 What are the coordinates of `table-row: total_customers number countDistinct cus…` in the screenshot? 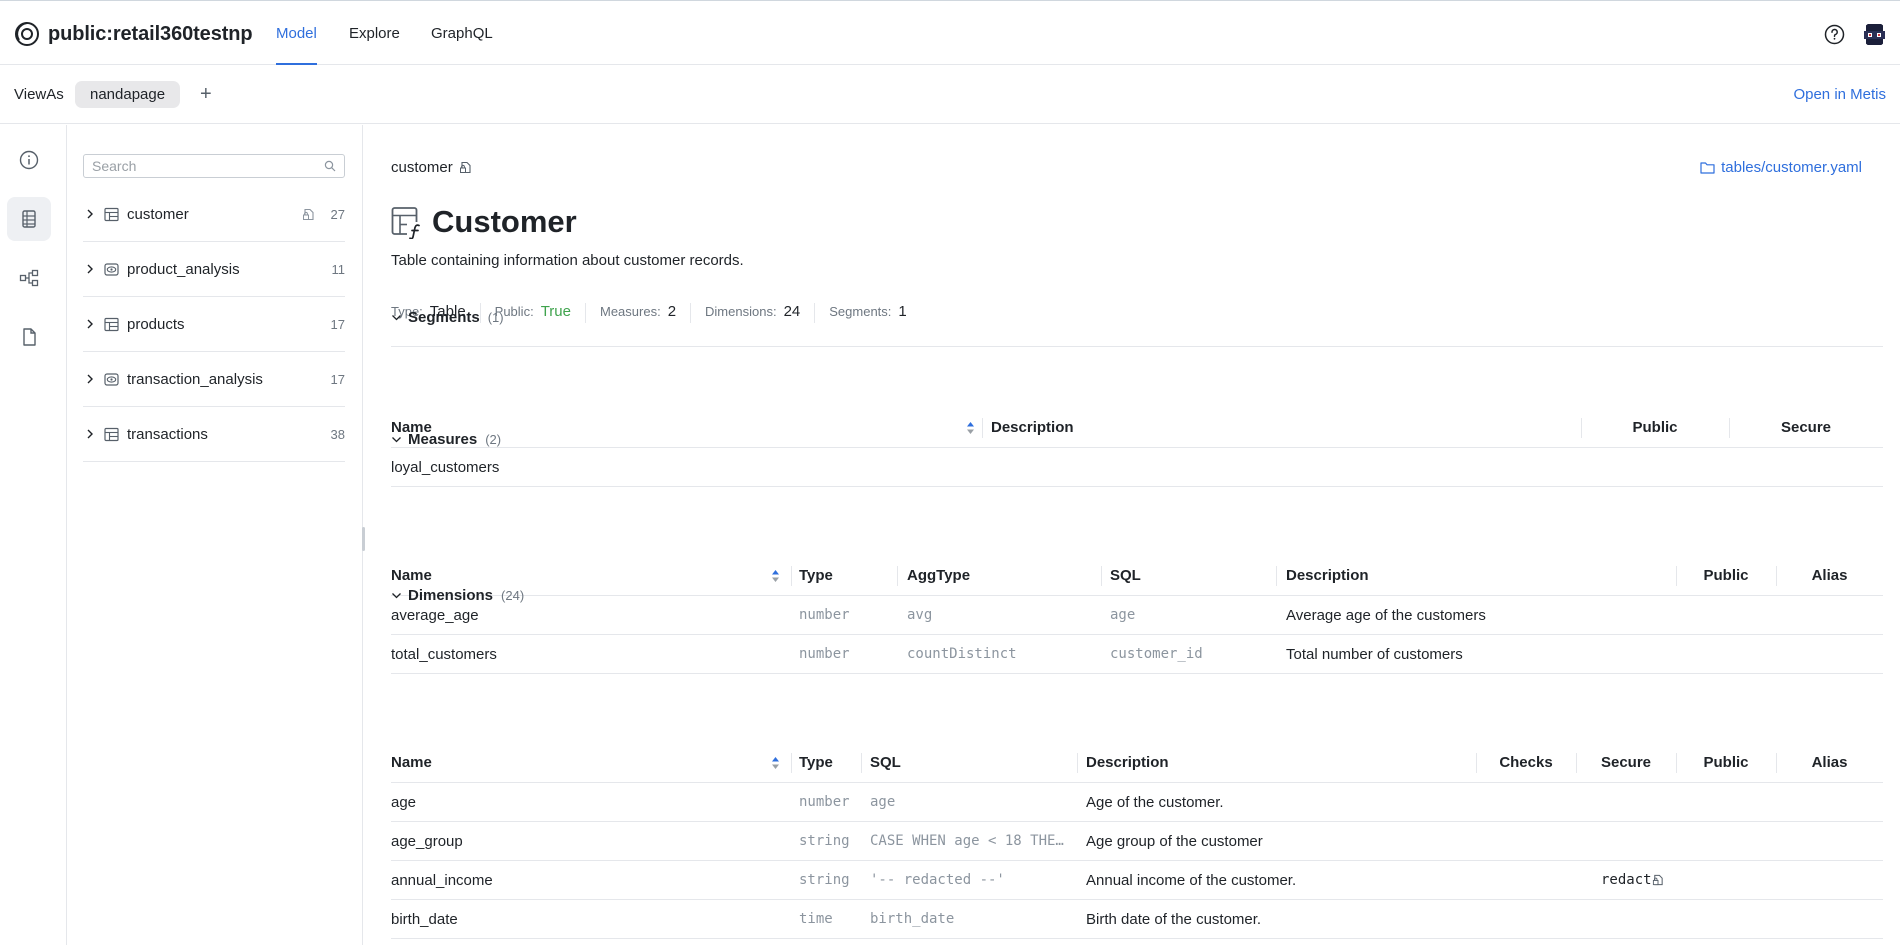 It's located at (1137, 654).